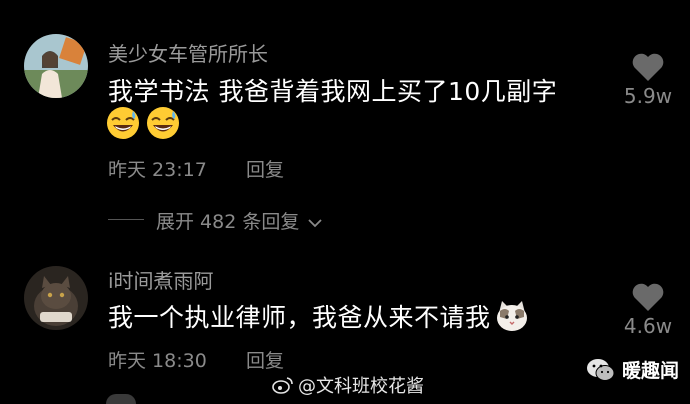  I want to click on emoji-row, so click(143, 124).